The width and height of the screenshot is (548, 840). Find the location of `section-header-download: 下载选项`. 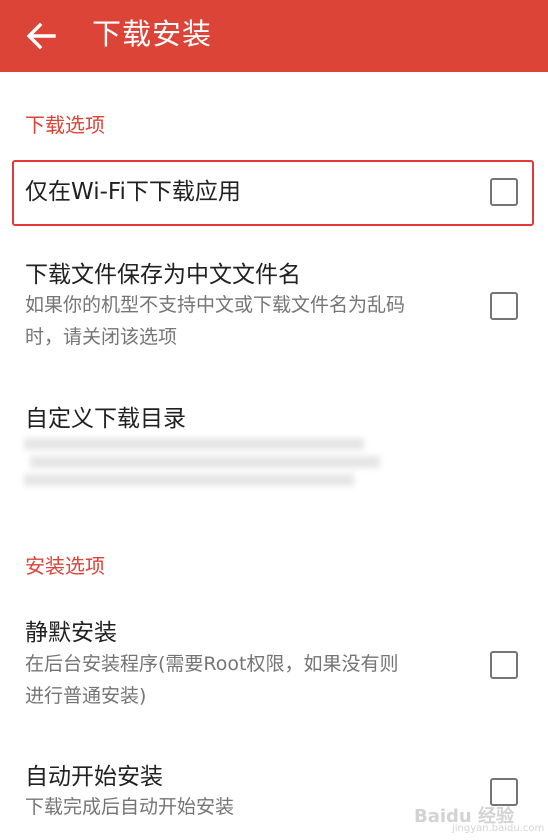

section-header-download: 下载选项 is located at coordinates (65, 125).